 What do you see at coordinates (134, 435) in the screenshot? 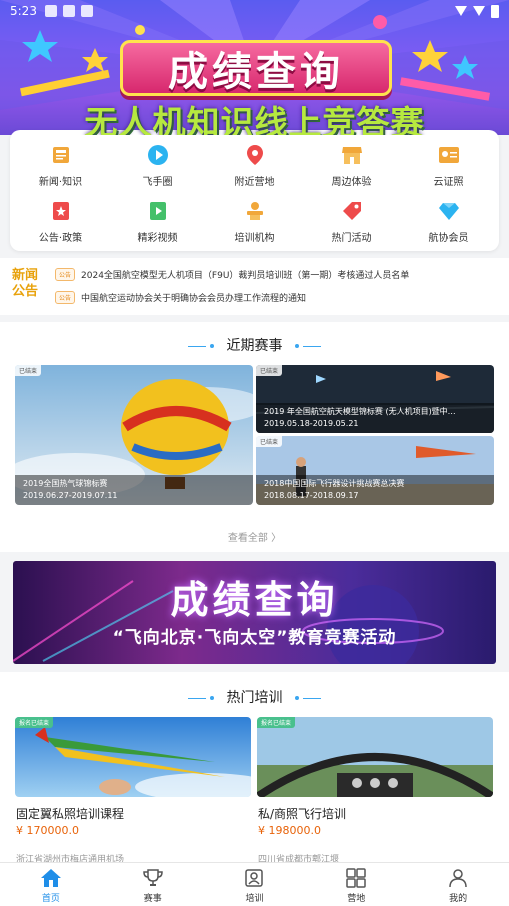
I see `event-card: 已结束 2019全国热气球锦标赛 2019.06.27-2019.07.11` at bounding box center [134, 435].